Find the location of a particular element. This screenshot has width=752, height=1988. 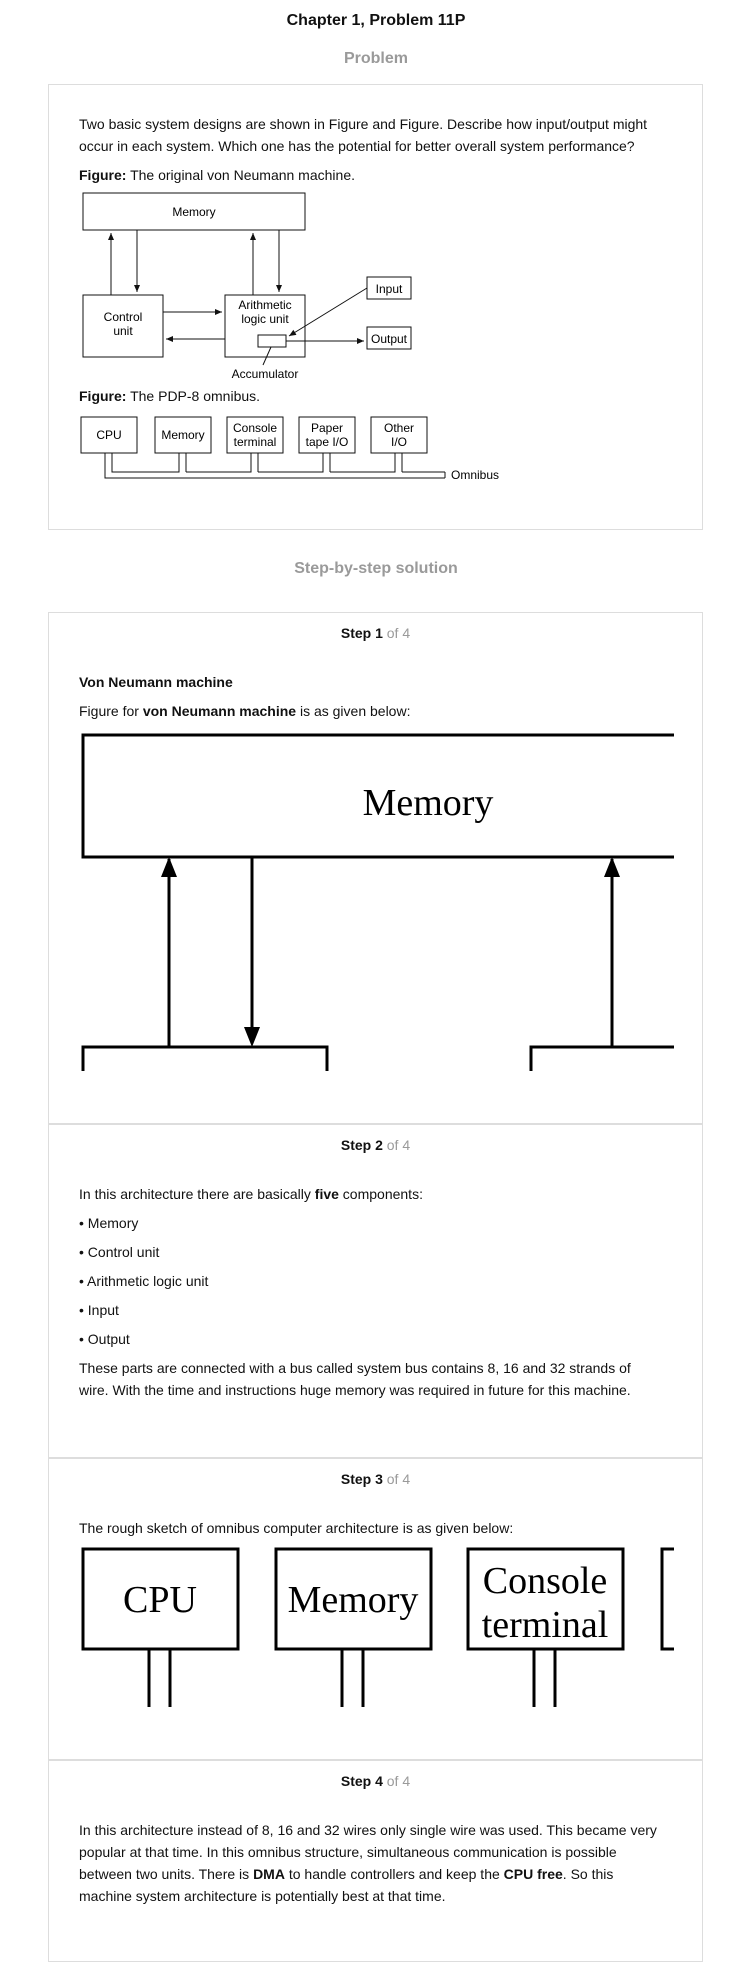

step-3-memory-label: Memory is located at coordinates (353, 1600).